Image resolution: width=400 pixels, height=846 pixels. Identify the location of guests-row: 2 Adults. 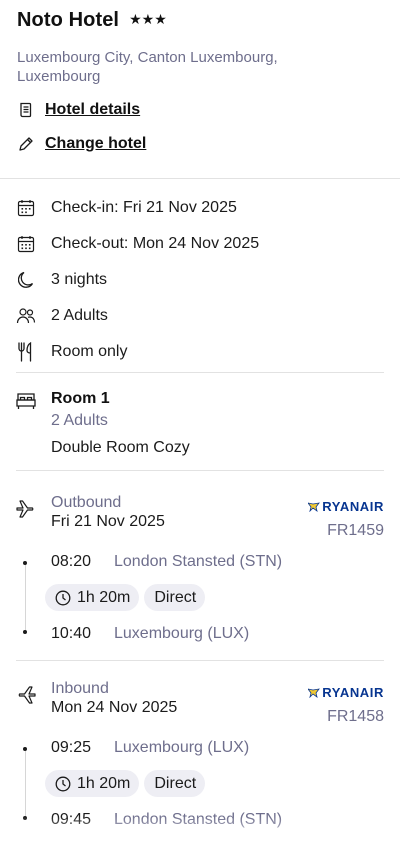
(200, 316).